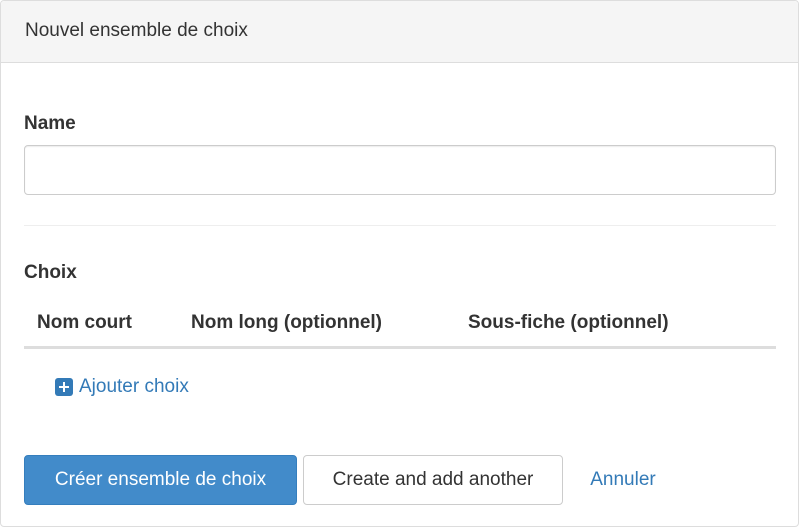 Image resolution: width=801 pixels, height=530 pixels. What do you see at coordinates (134, 386) in the screenshot?
I see `add-choice-label: Ajouter choix` at bounding box center [134, 386].